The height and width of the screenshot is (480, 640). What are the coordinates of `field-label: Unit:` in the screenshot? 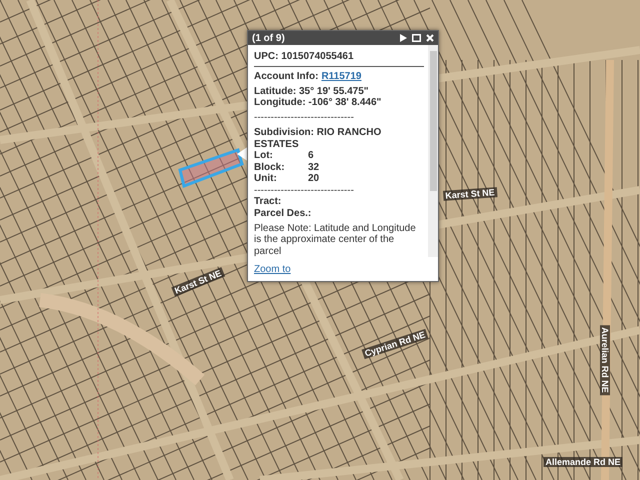 It's located at (266, 179).